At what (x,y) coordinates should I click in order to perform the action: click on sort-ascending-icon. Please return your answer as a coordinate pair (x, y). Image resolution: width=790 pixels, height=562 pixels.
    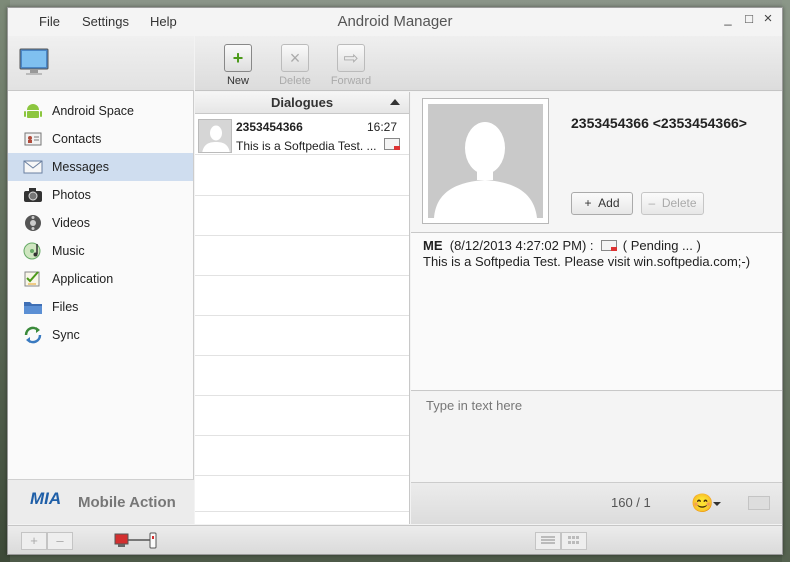
    Looking at the image, I should click on (395, 102).